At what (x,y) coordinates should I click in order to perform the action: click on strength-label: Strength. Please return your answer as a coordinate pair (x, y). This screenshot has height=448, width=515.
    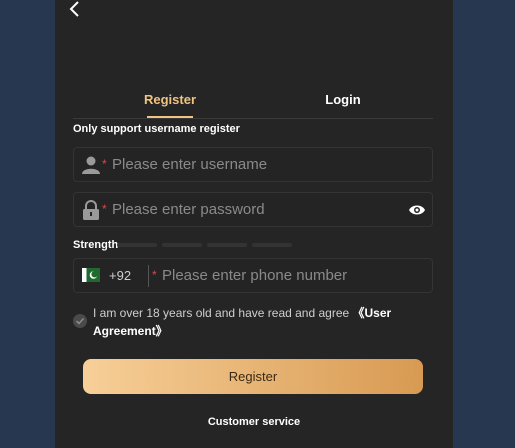
    Looking at the image, I should click on (96, 245).